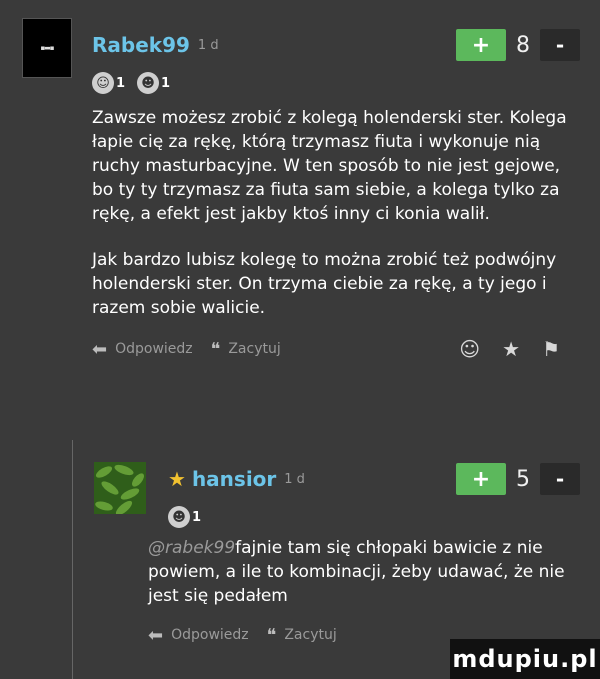 This screenshot has width=600, height=679. Describe the element at coordinates (374, 517) in the screenshot. I see `reactions: ☻ 1` at that location.